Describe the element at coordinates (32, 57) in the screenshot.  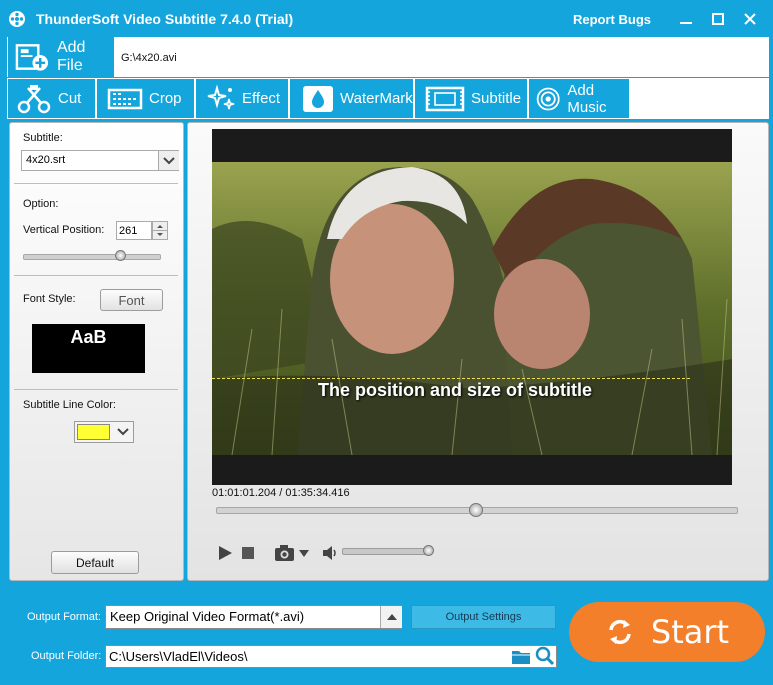
I see `add-file-icon` at that location.